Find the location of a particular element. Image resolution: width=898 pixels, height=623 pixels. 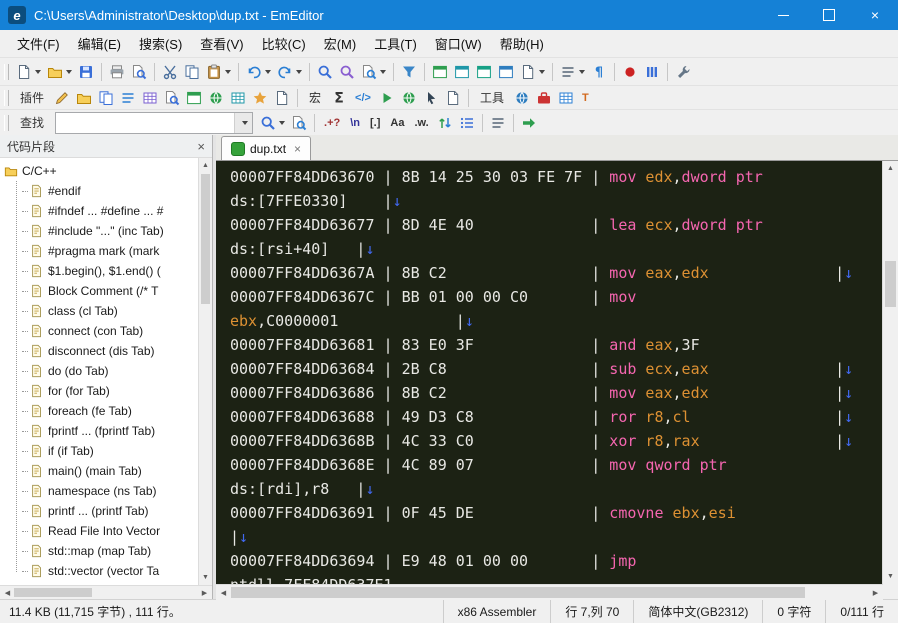

menu-item-6: 工具(T) is located at coordinates (395, 43).